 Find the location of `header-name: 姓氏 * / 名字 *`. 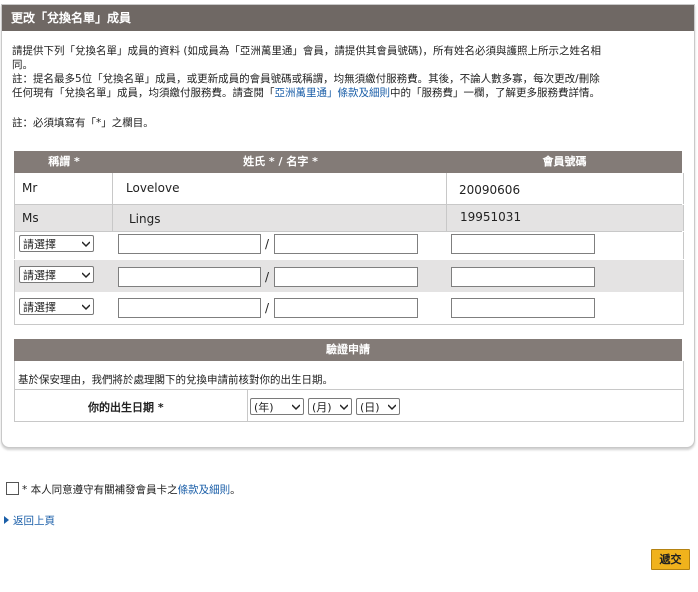

header-name: 姓氏 * / 名字 * is located at coordinates (280, 161).